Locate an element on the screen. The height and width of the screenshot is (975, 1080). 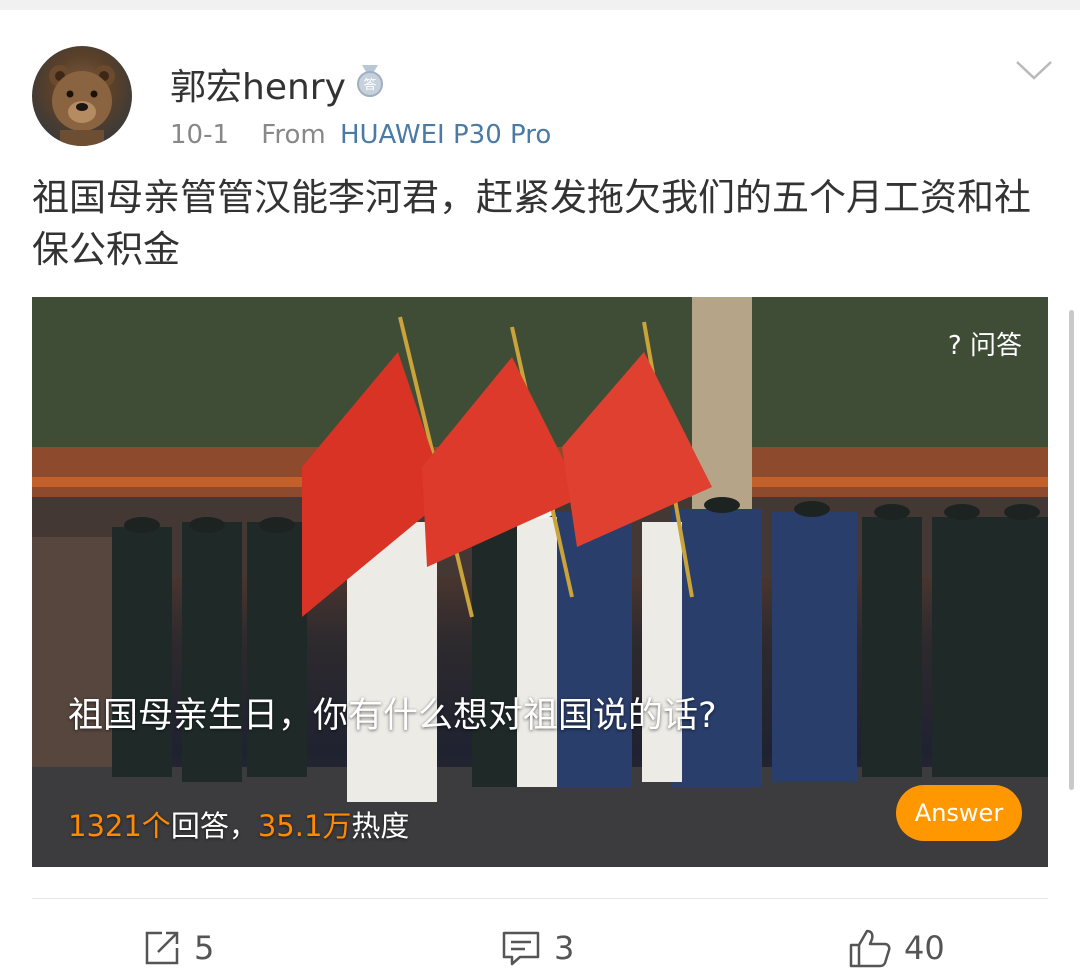
answers-count: 1321个 is located at coordinates (119, 826).